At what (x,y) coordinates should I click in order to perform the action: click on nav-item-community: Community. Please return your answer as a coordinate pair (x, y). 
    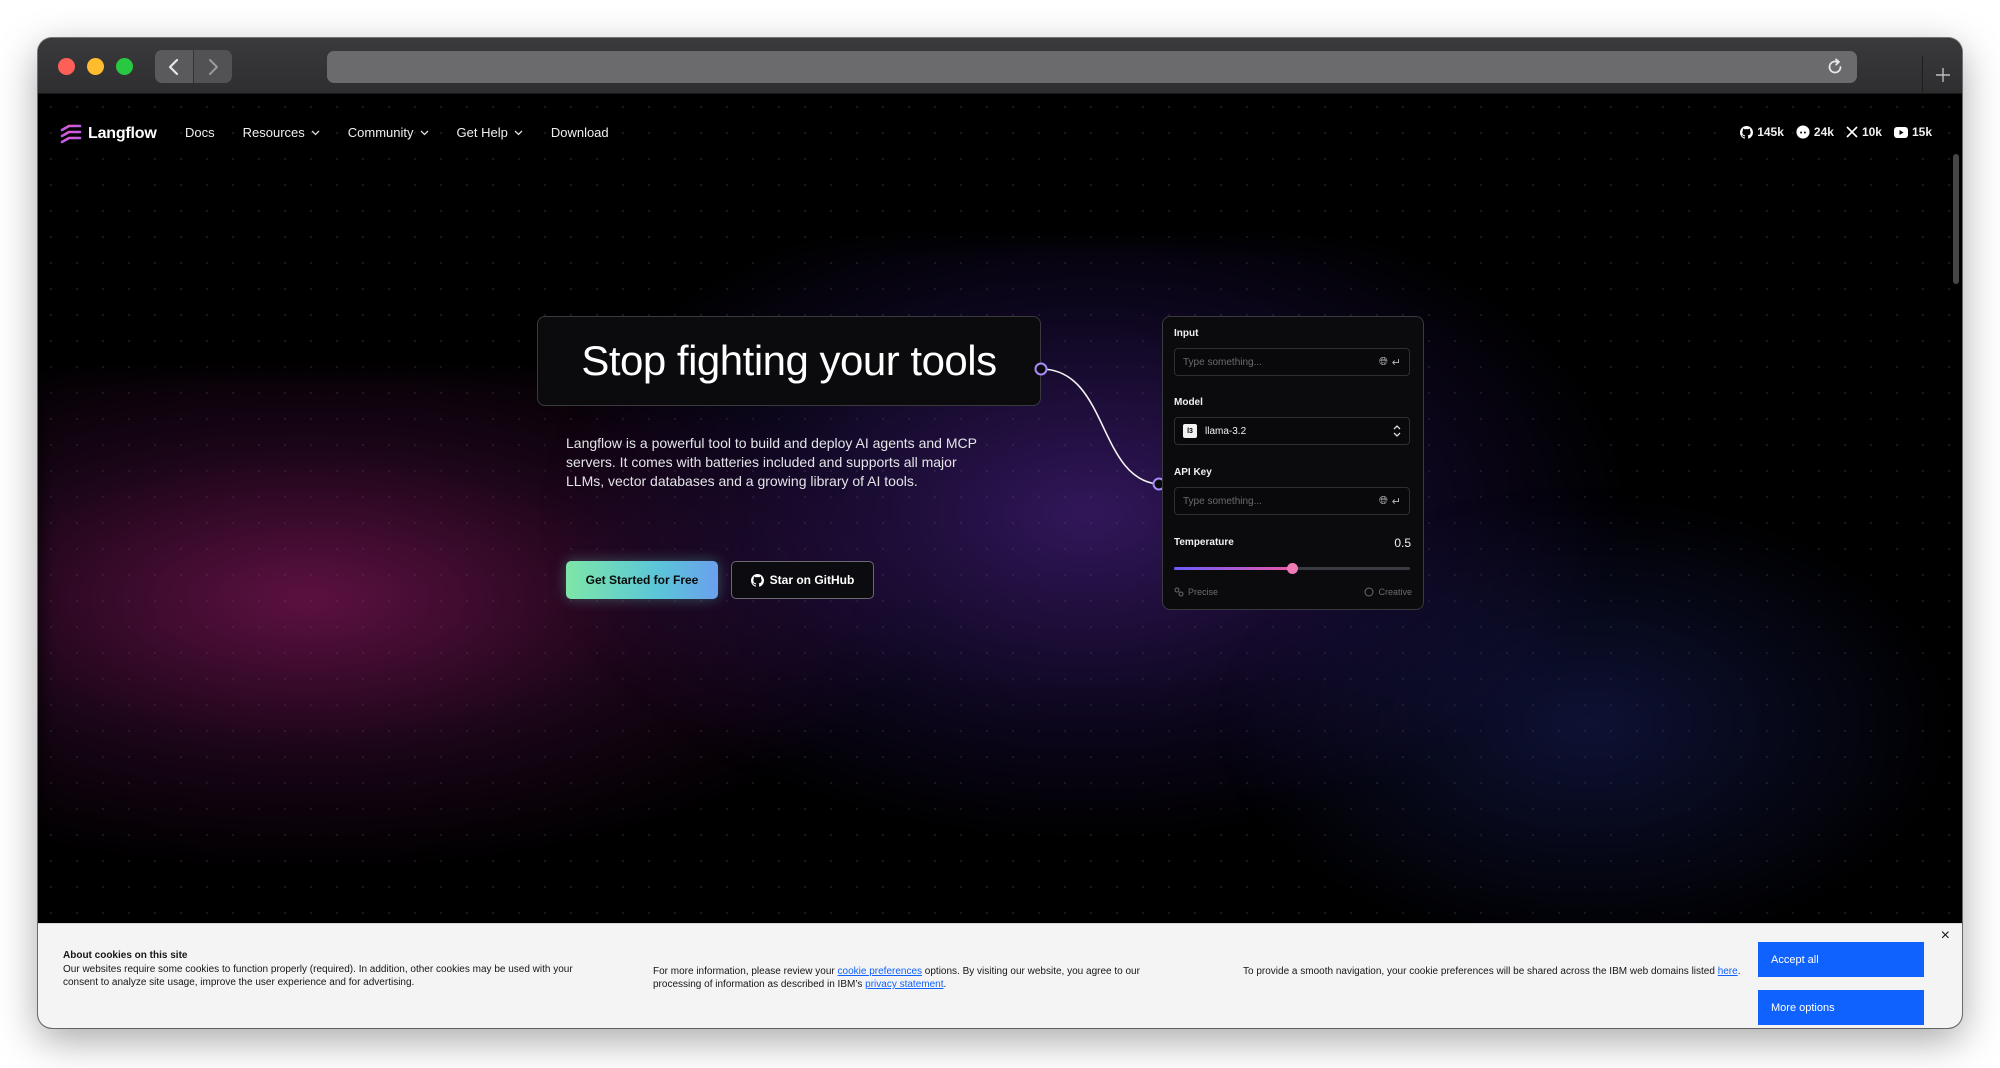
    Looking at the image, I should click on (388, 132).